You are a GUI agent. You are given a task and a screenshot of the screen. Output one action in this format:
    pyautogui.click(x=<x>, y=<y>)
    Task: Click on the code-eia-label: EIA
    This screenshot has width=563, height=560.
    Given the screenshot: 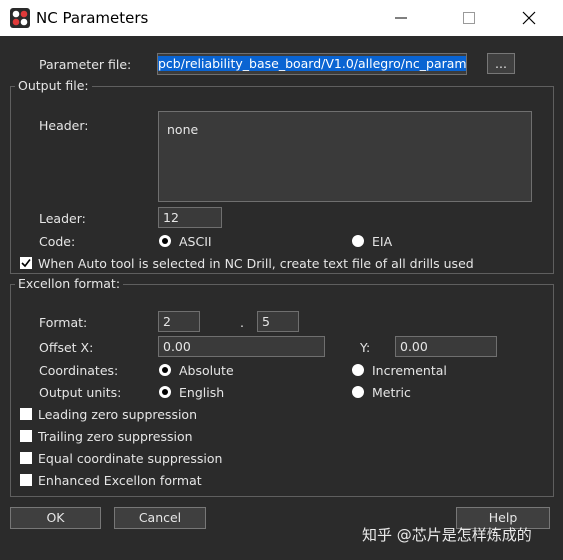 What is the action you would take?
    pyautogui.click(x=382, y=241)
    